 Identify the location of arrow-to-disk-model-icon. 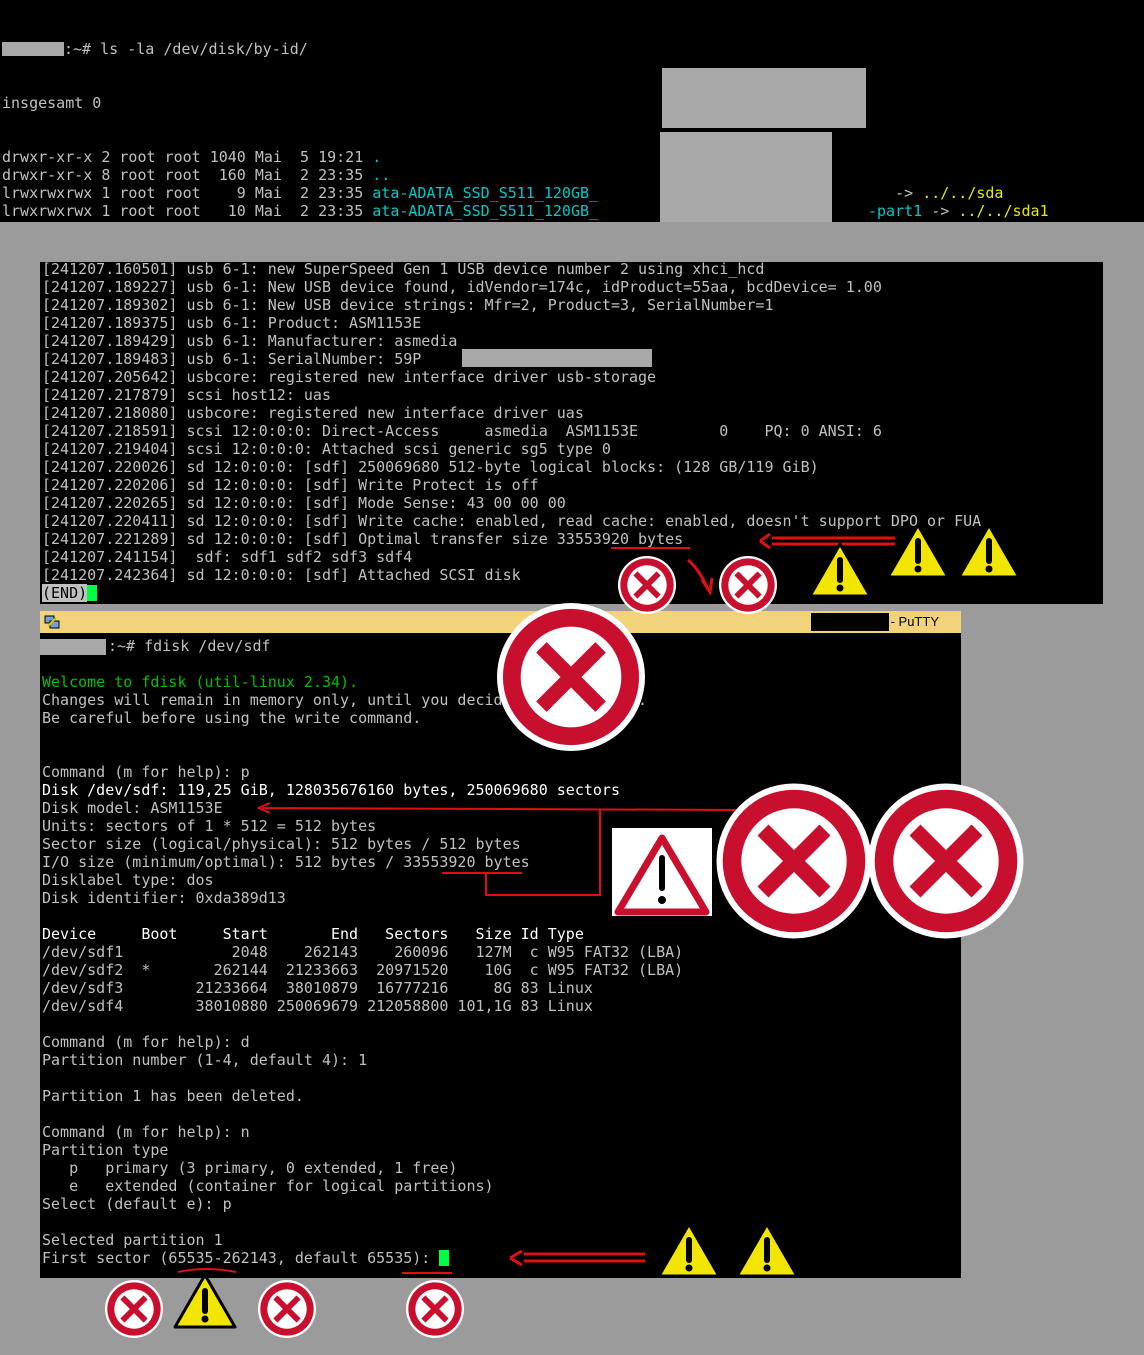
(499, 808).